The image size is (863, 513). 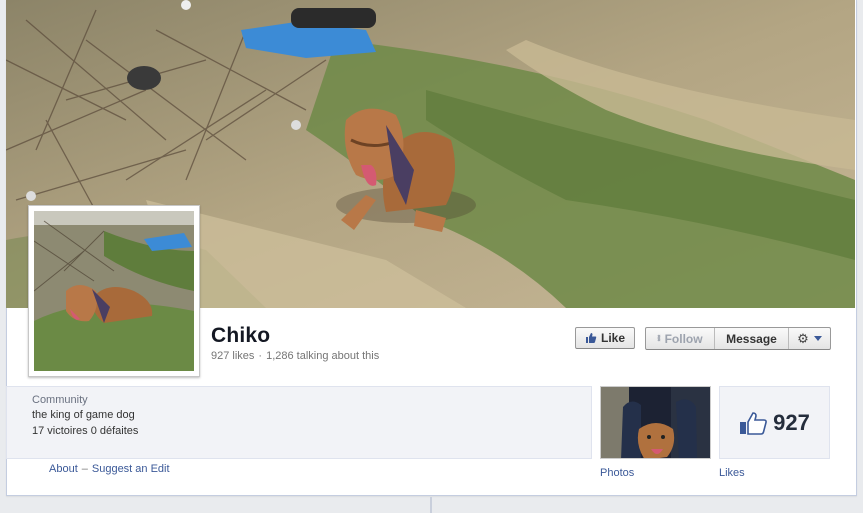 I want to click on photos-thumbnail, so click(x=655, y=422).